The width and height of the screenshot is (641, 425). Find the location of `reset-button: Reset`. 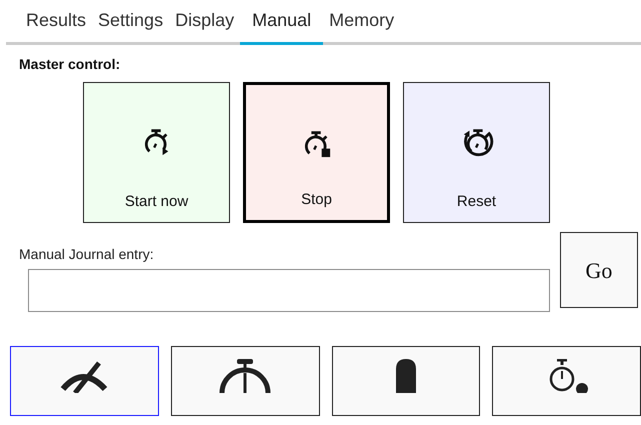

reset-button: Reset is located at coordinates (476, 152).